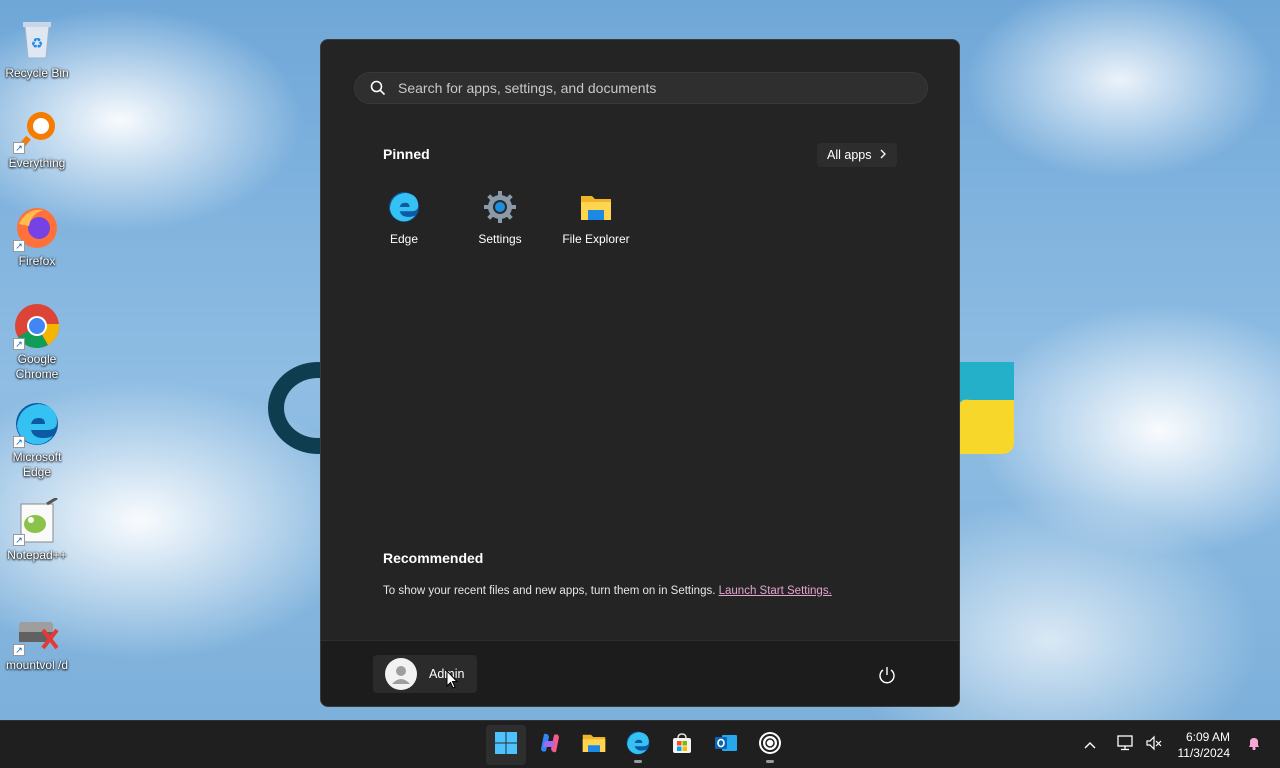  I want to click on desktop-icon-label: Recycle Bin, so click(37, 73).